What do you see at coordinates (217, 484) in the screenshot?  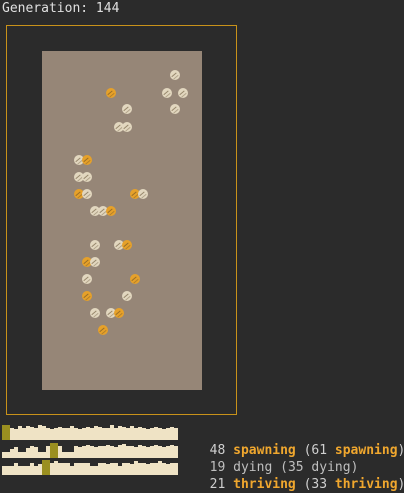 I see `stat-count: 21` at bounding box center [217, 484].